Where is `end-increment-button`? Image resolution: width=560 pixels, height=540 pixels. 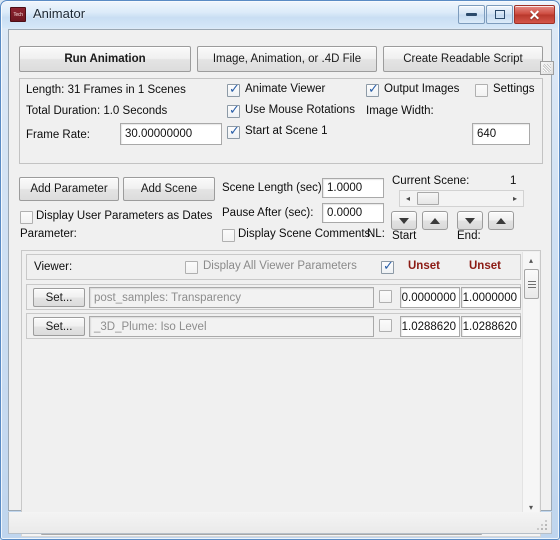
end-increment-button is located at coordinates (501, 220).